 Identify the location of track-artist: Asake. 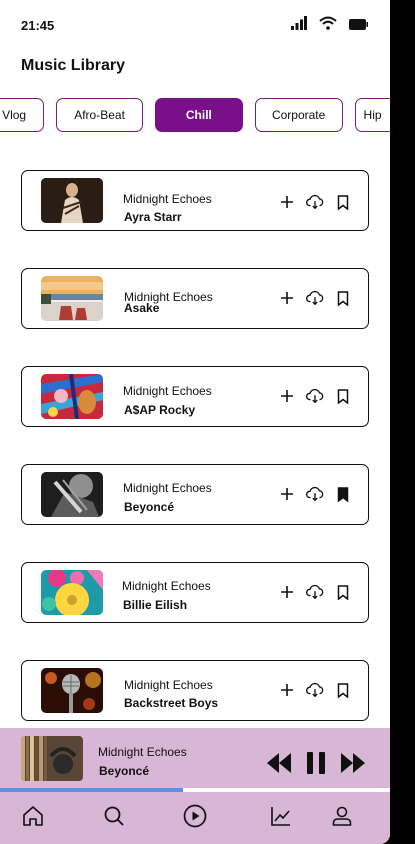
(142, 308).